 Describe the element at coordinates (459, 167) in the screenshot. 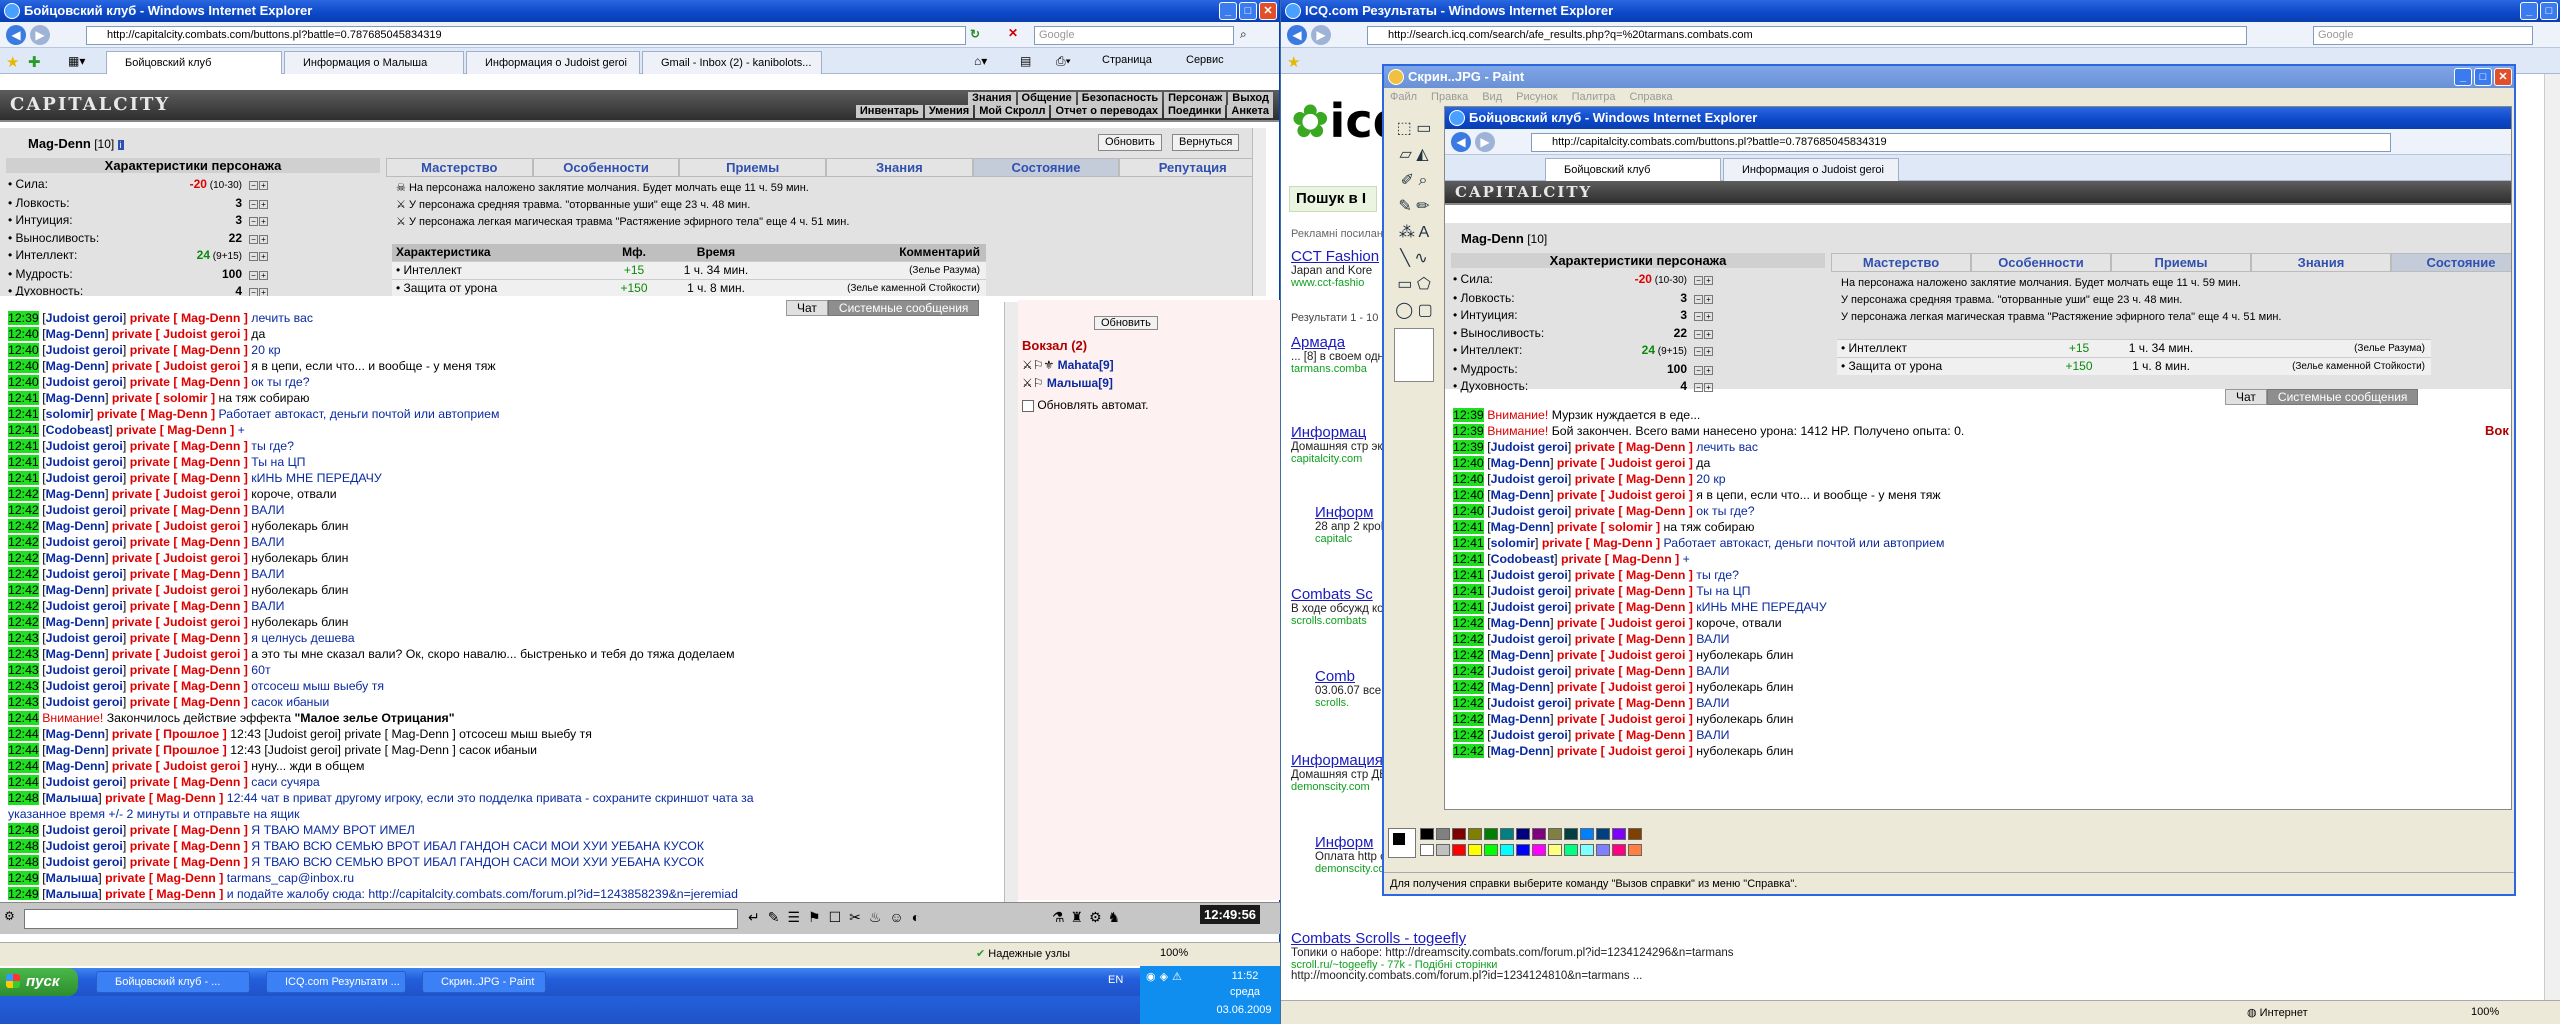

I see `tab-mastery: Мастерство` at that location.